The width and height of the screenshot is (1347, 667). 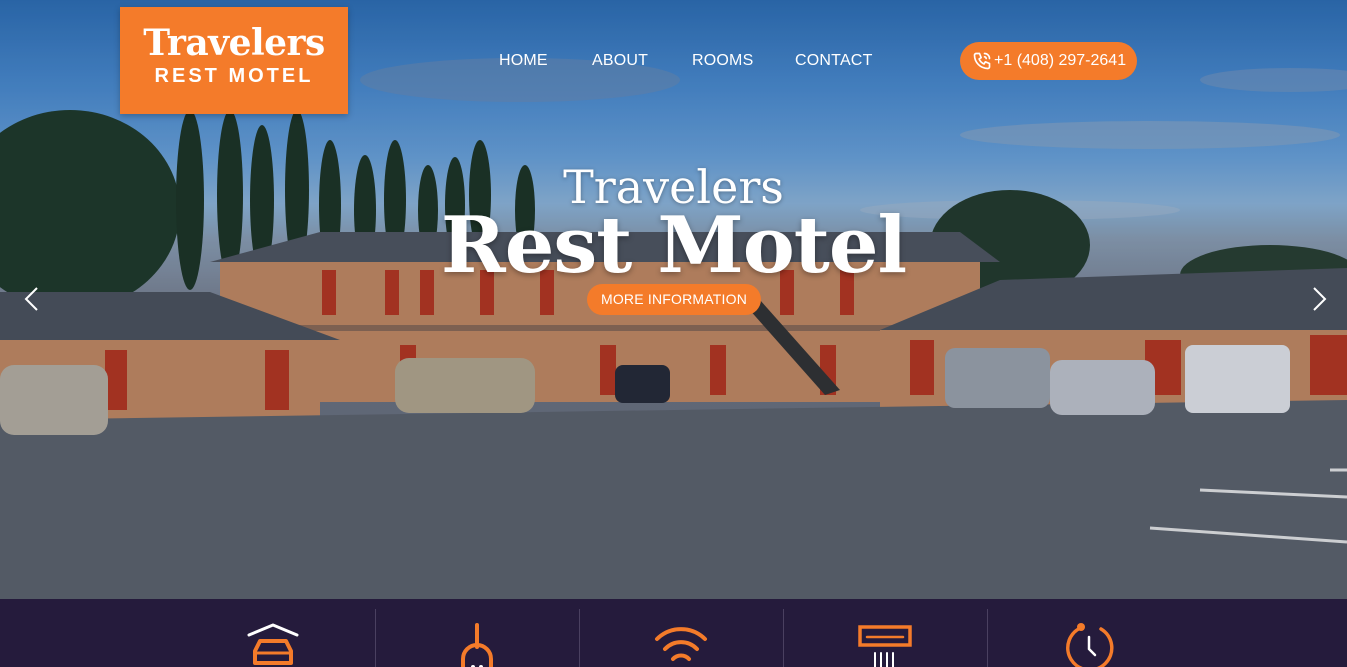 What do you see at coordinates (1090, 645) in the screenshot?
I see `clock-icon` at bounding box center [1090, 645].